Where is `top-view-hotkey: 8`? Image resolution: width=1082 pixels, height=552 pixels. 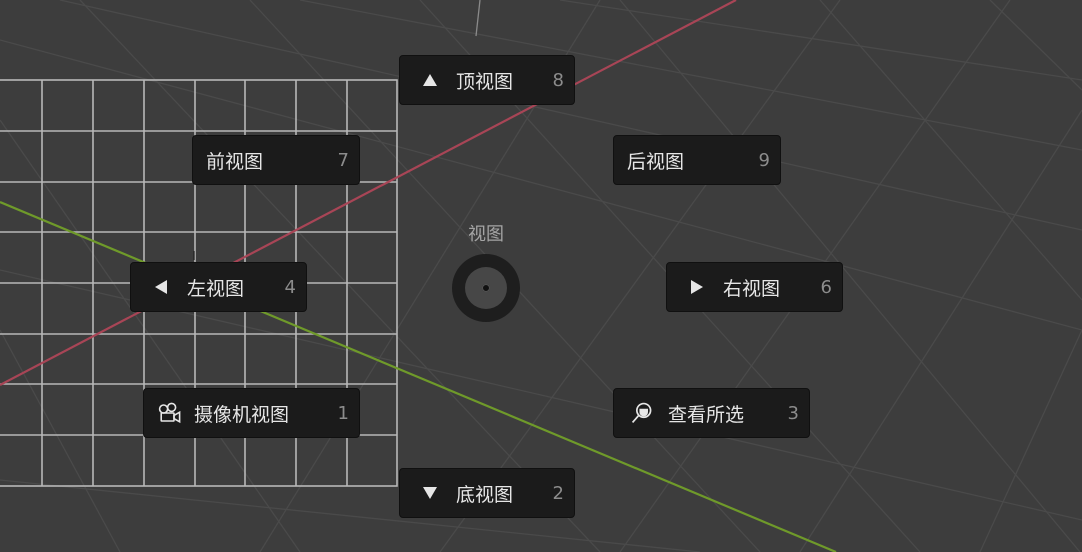
top-view-hotkey: 8 is located at coordinates (558, 80).